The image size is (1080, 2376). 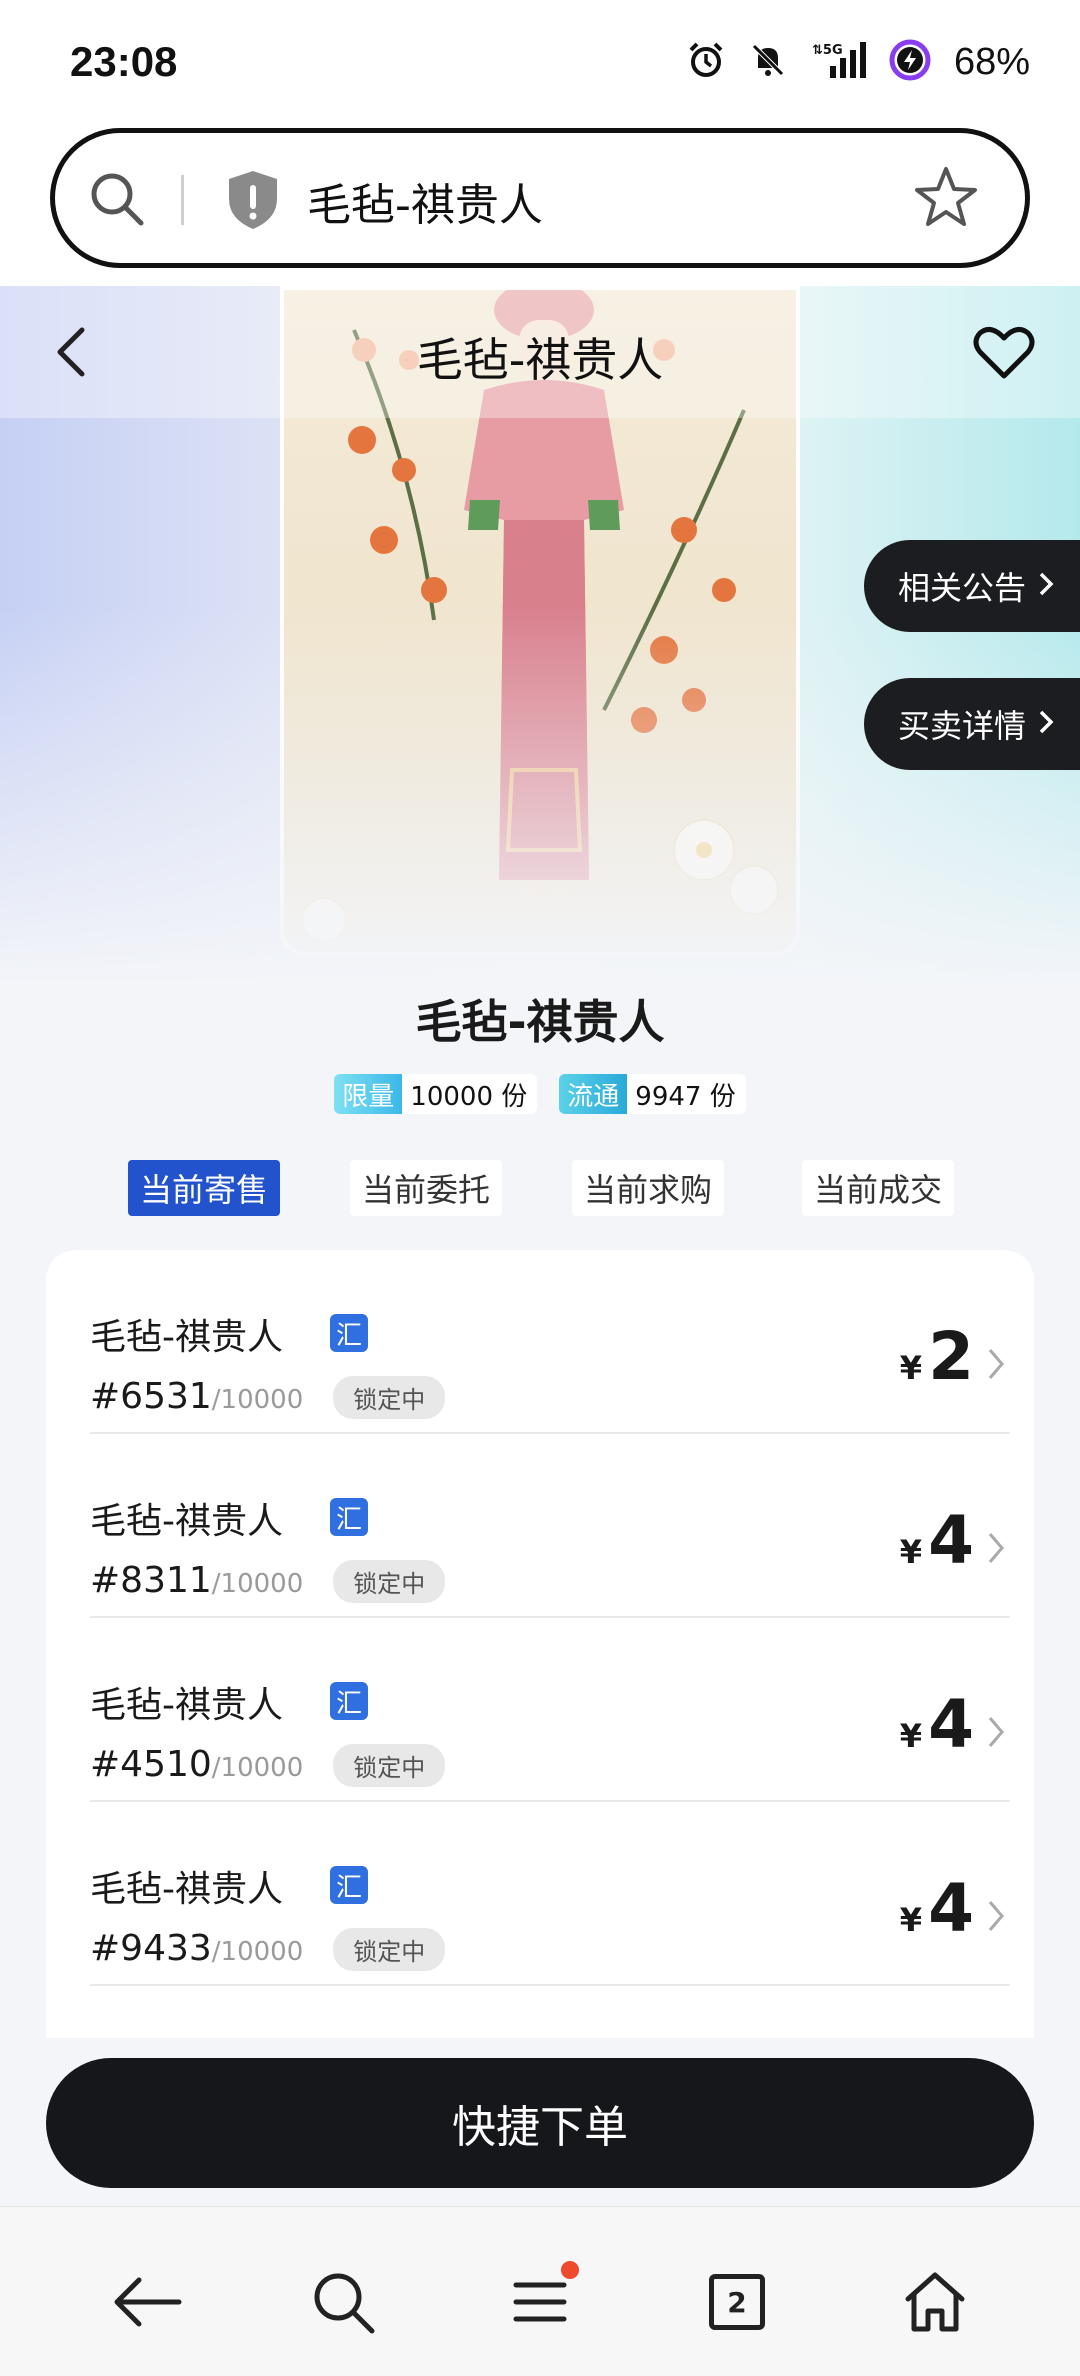 What do you see at coordinates (151, 1396) in the screenshot?
I see `serial-number: #6531` at bounding box center [151, 1396].